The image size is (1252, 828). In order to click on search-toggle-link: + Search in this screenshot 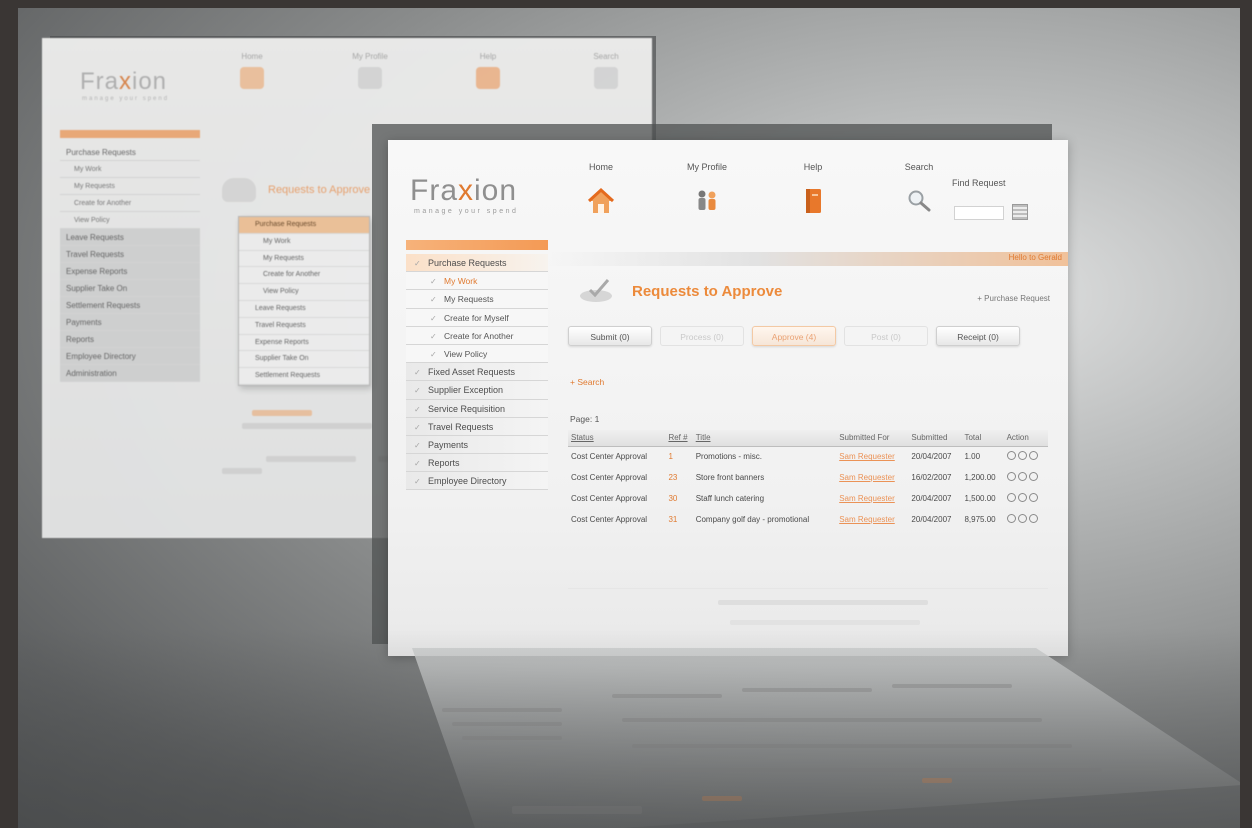, I will do `click(587, 382)`.